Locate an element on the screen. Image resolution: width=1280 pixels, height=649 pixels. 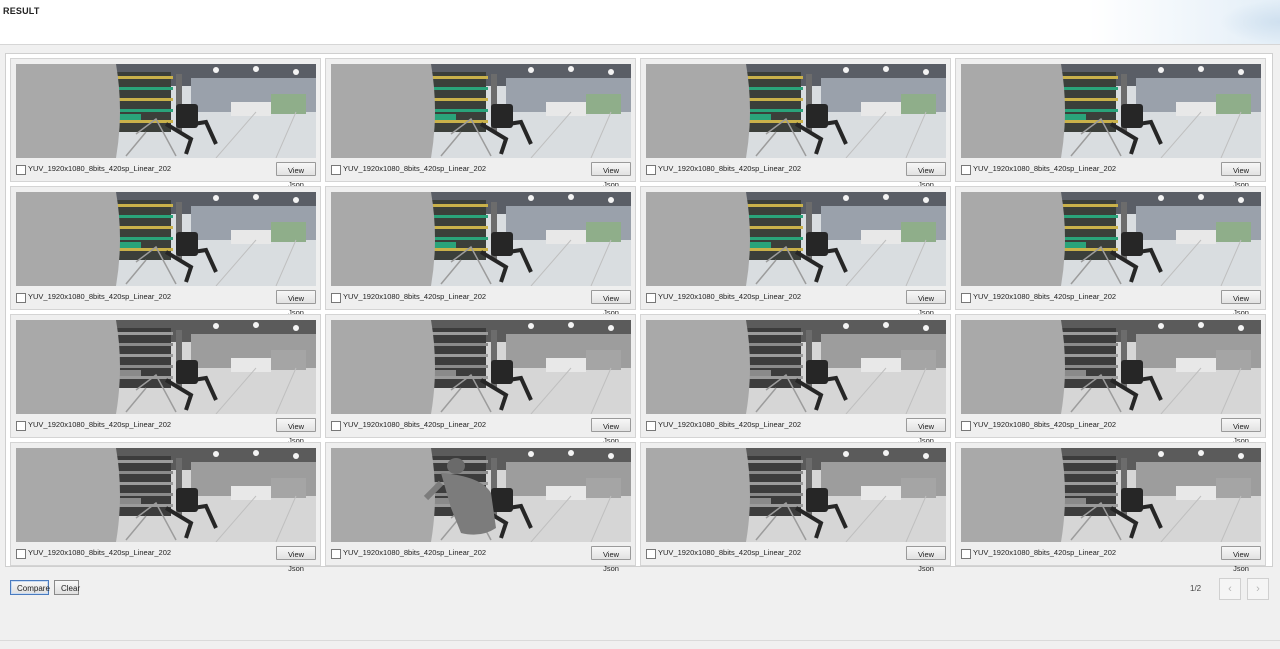
result-header: RESULT is located at coordinates (640, 22).